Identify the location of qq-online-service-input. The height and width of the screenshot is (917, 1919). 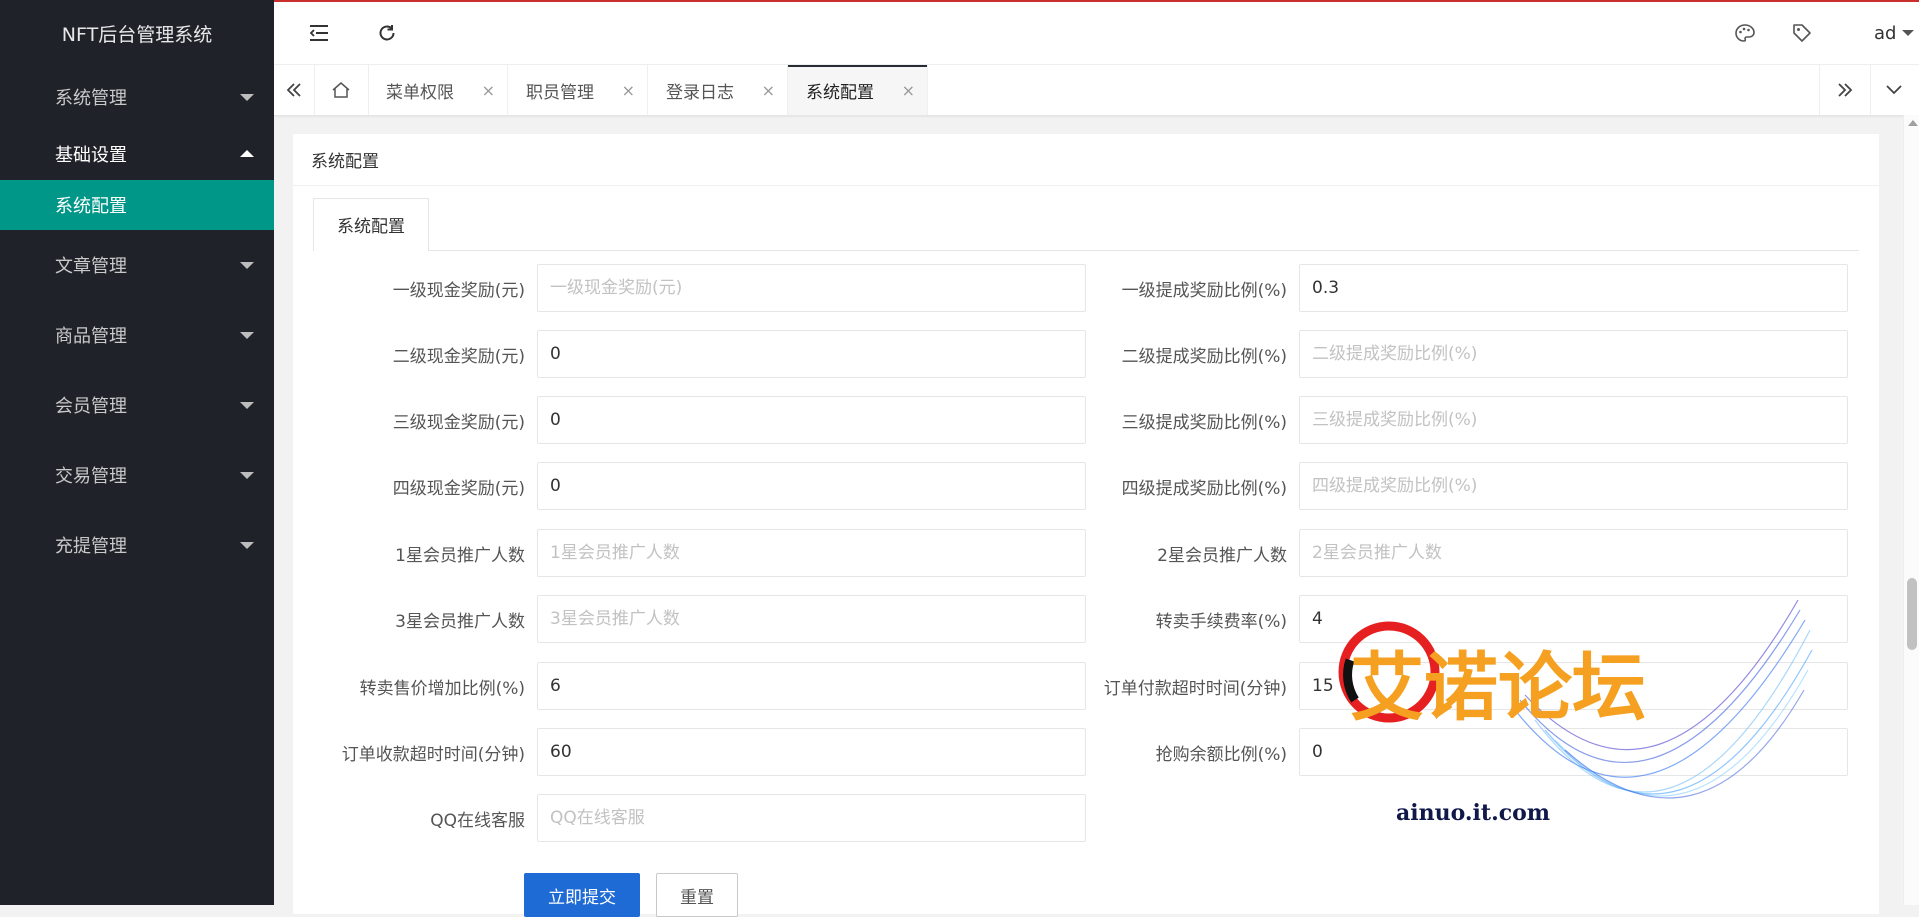
(811, 818).